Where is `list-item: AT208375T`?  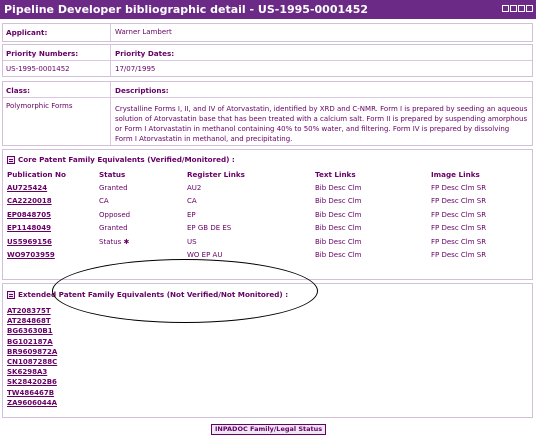 list-item: AT208375T is located at coordinates (32, 311).